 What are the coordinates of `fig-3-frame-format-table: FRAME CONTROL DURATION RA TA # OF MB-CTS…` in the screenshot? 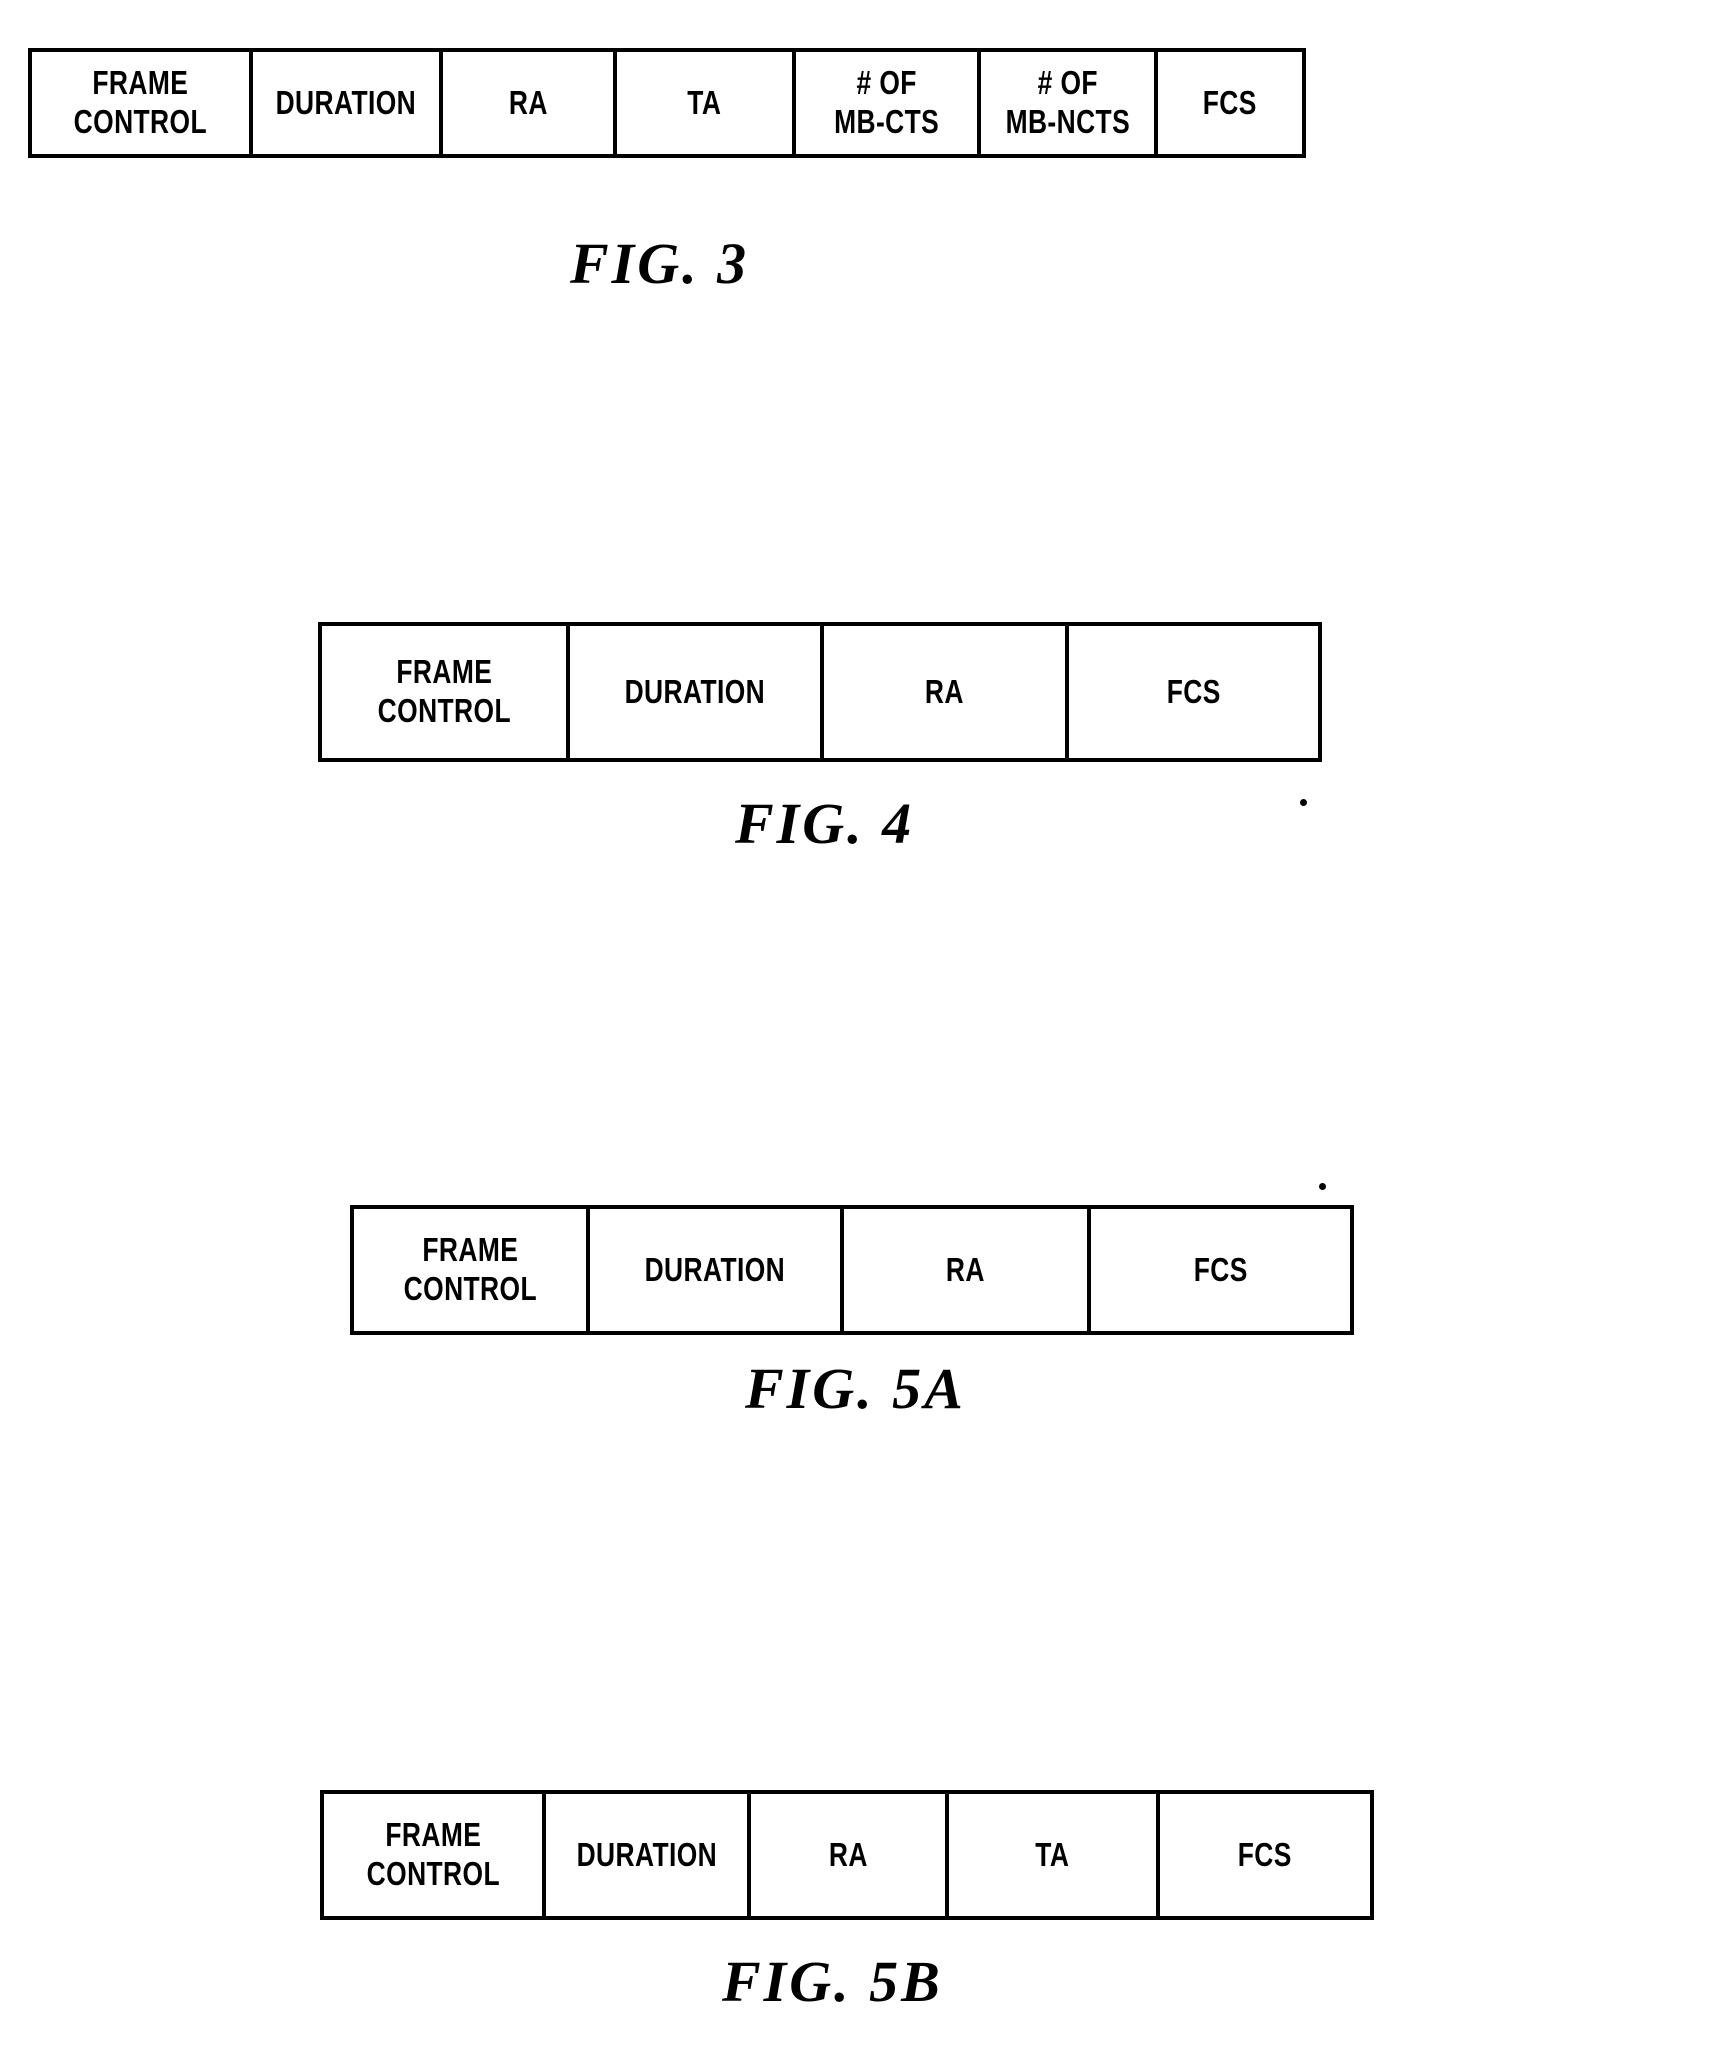 It's located at (667, 103).